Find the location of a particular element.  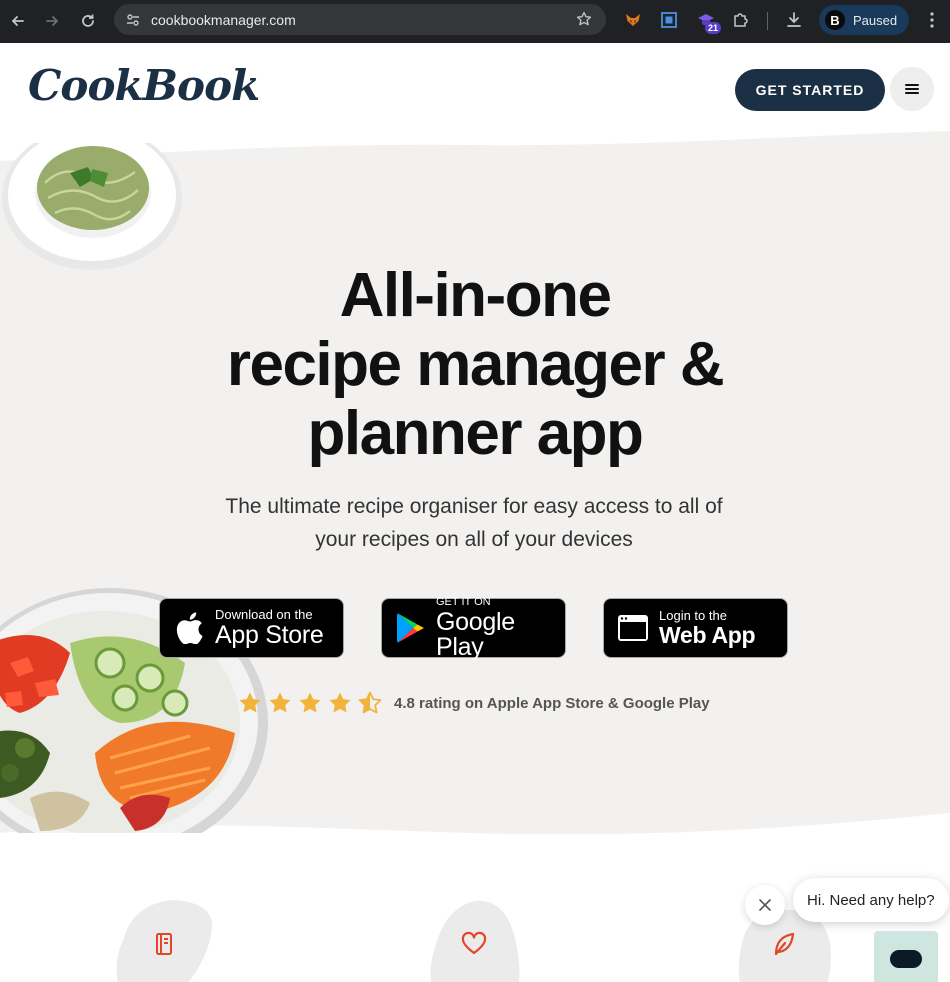

app-store-button: Download on the App Store is located at coordinates (251, 628).